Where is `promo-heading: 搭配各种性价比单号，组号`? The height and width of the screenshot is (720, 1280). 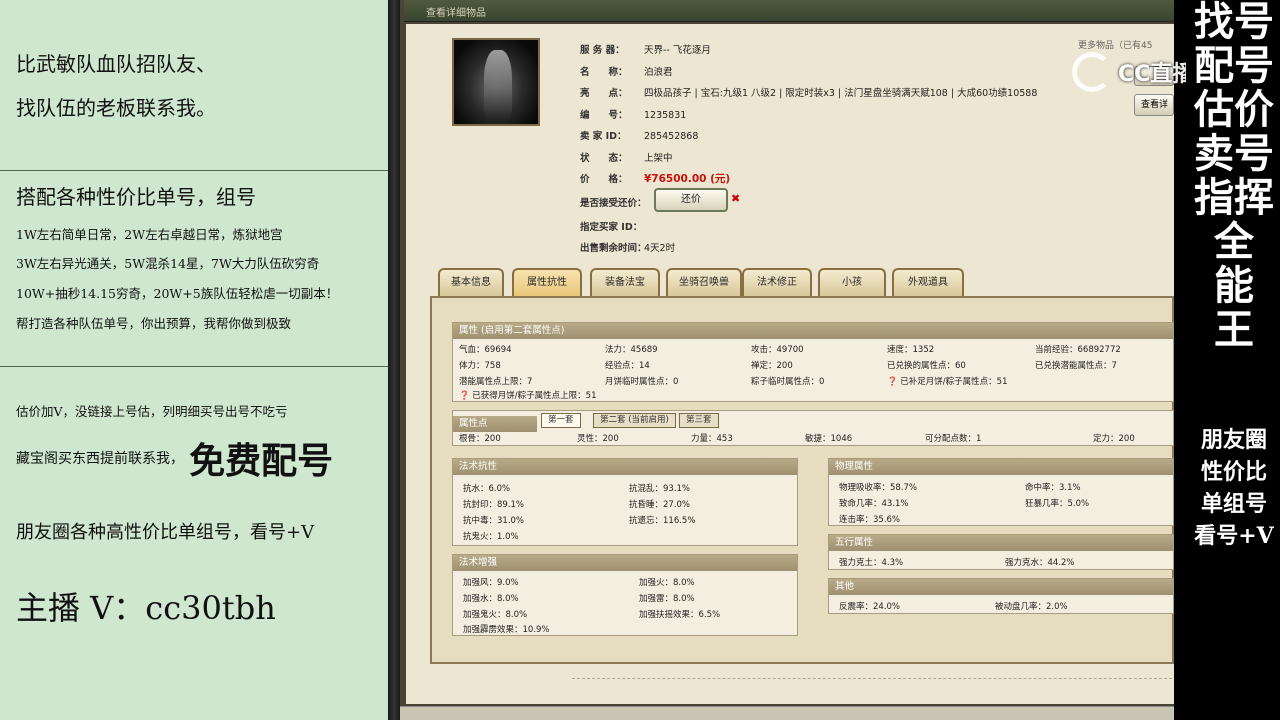 promo-heading: 搭配各种性价比单号，组号 is located at coordinates (136, 197).